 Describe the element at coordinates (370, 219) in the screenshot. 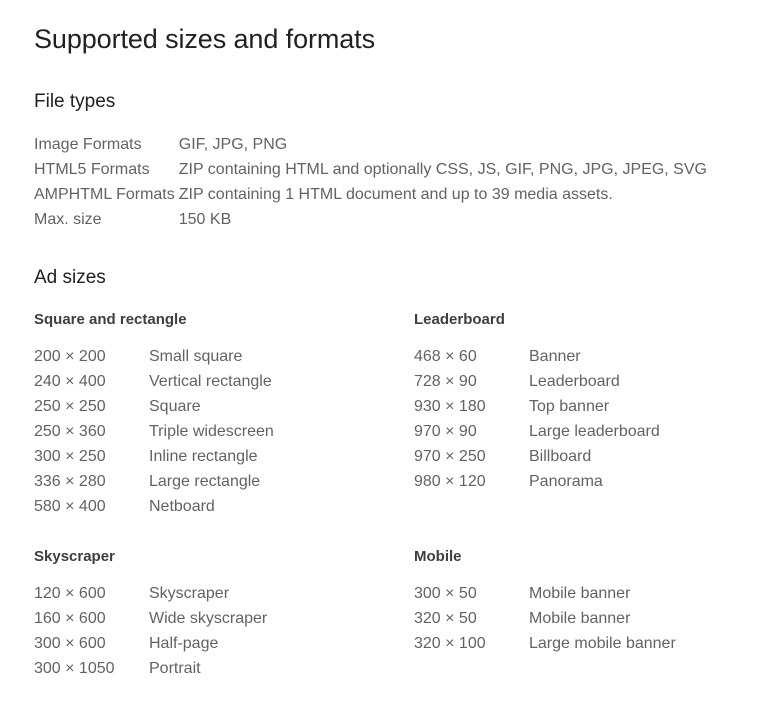

I see `table-row: Max. size 150 KB` at that location.